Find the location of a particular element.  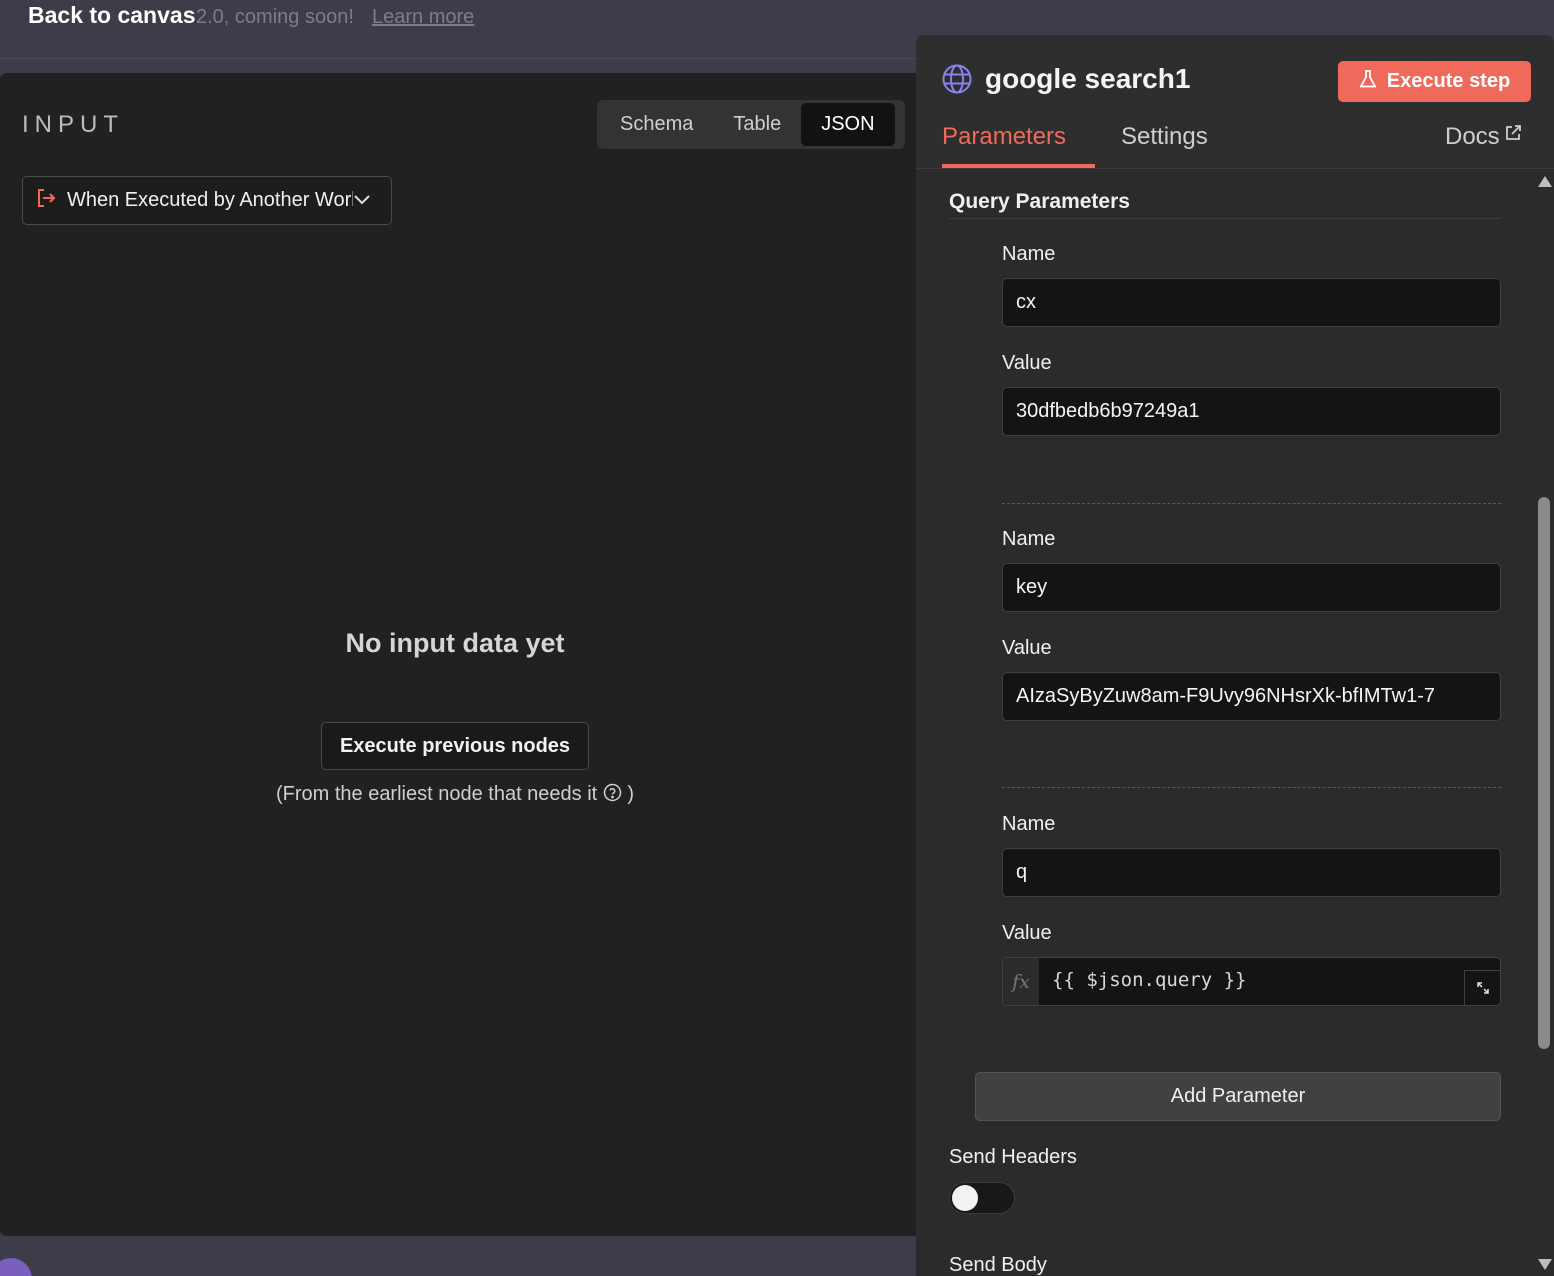

docs-link: Docs is located at coordinates (1483, 137).